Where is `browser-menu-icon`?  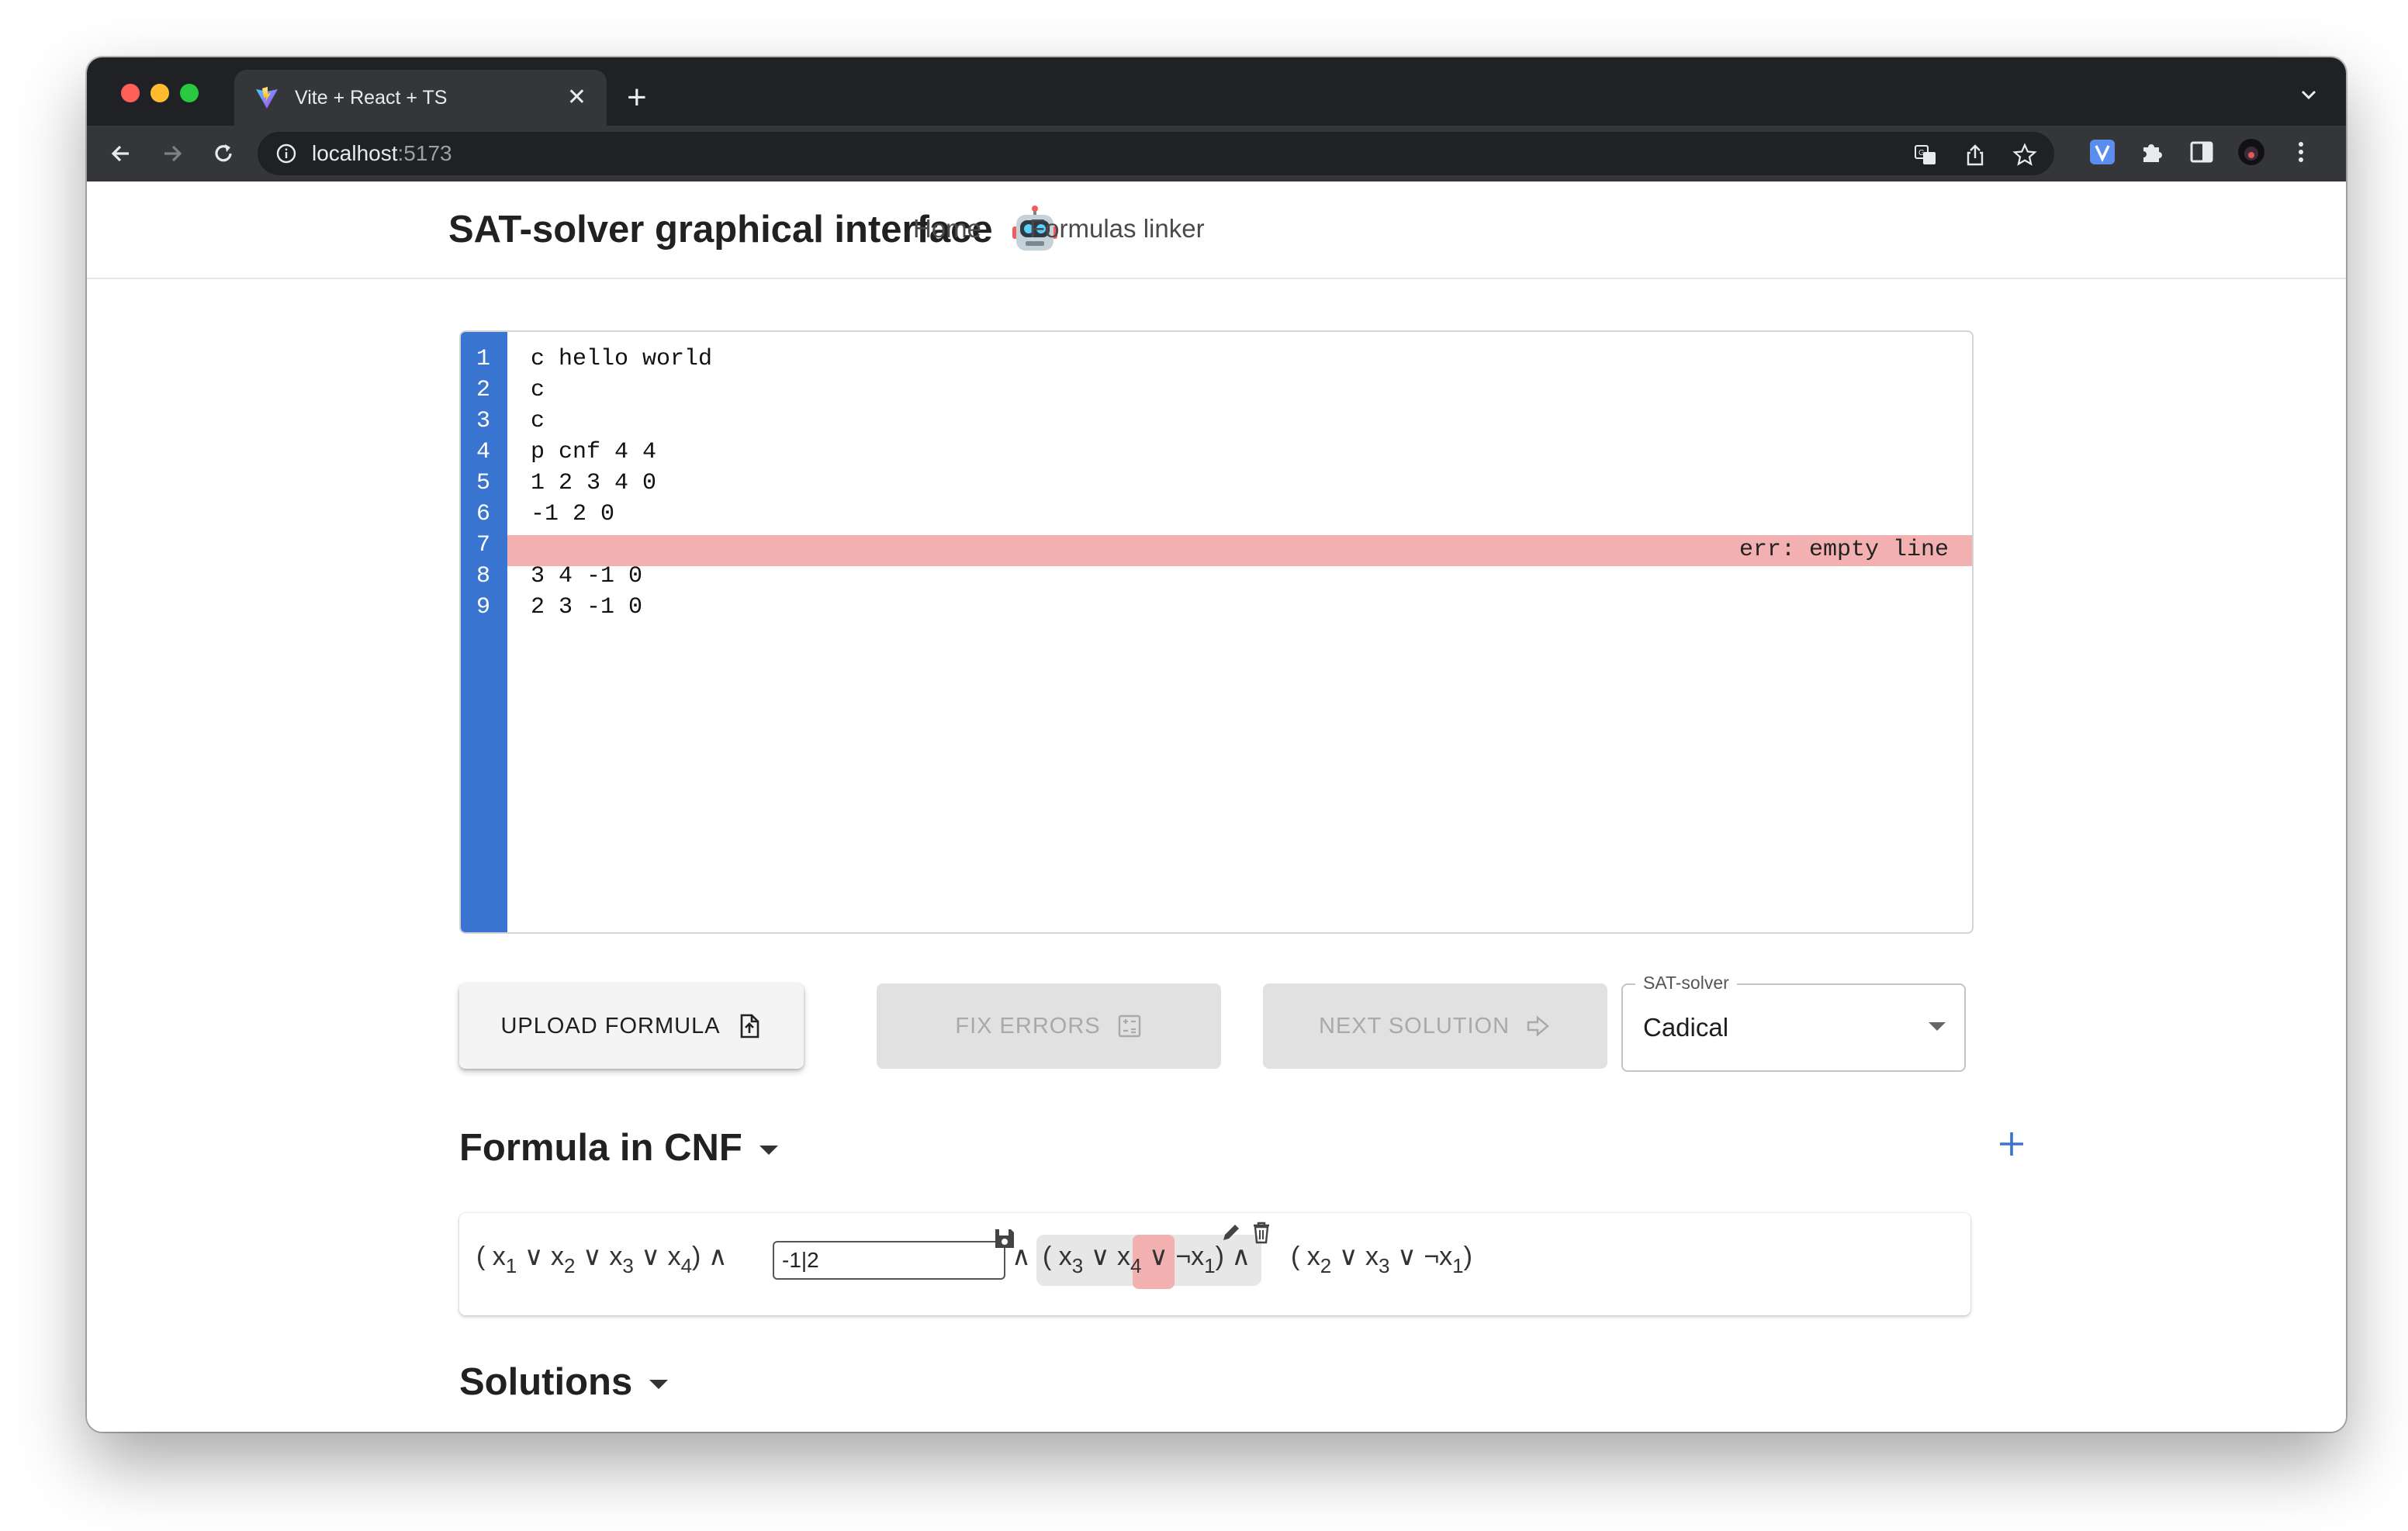
browser-menu-icon is located at coordinates (2301, 152).